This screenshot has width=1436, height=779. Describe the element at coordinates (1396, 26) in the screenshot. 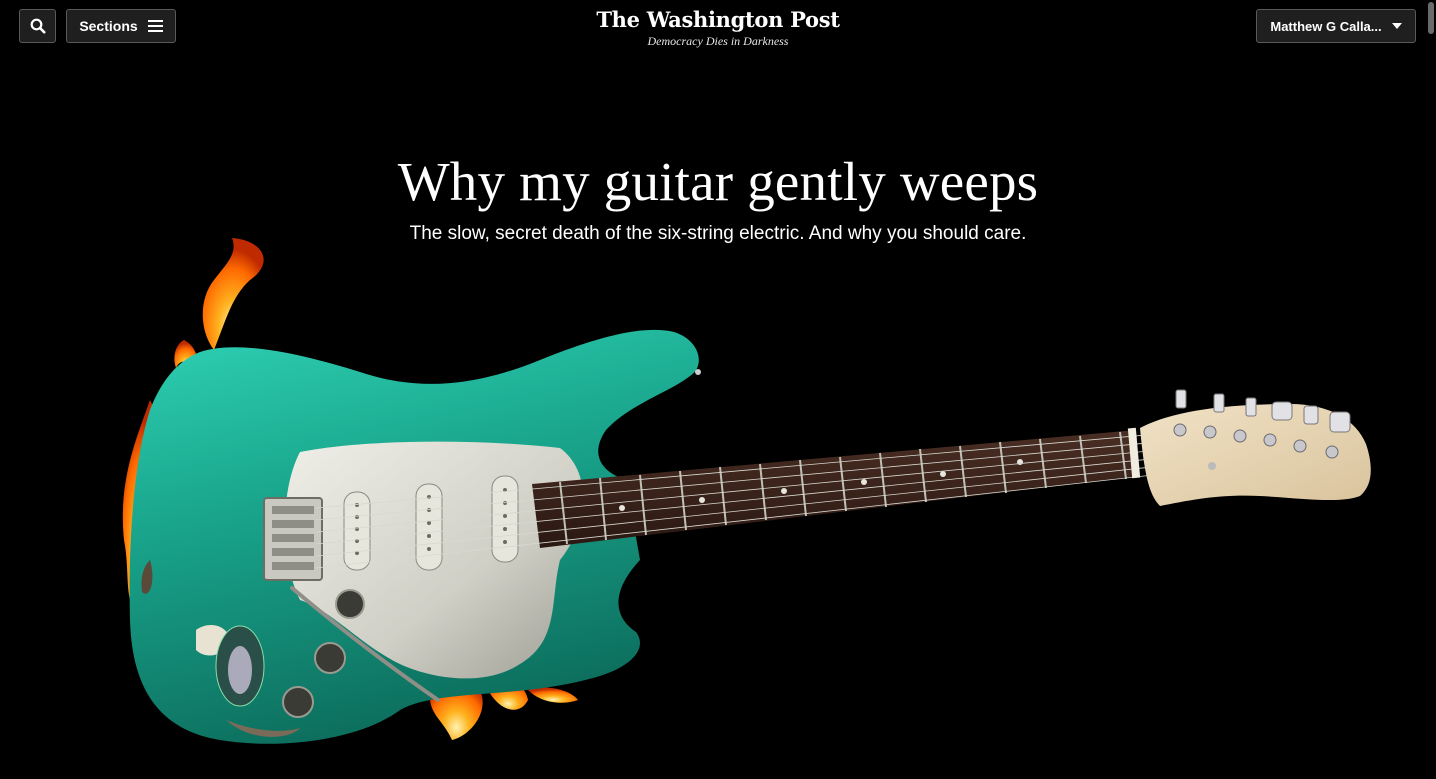

I see `caret-down-icon` at that location.